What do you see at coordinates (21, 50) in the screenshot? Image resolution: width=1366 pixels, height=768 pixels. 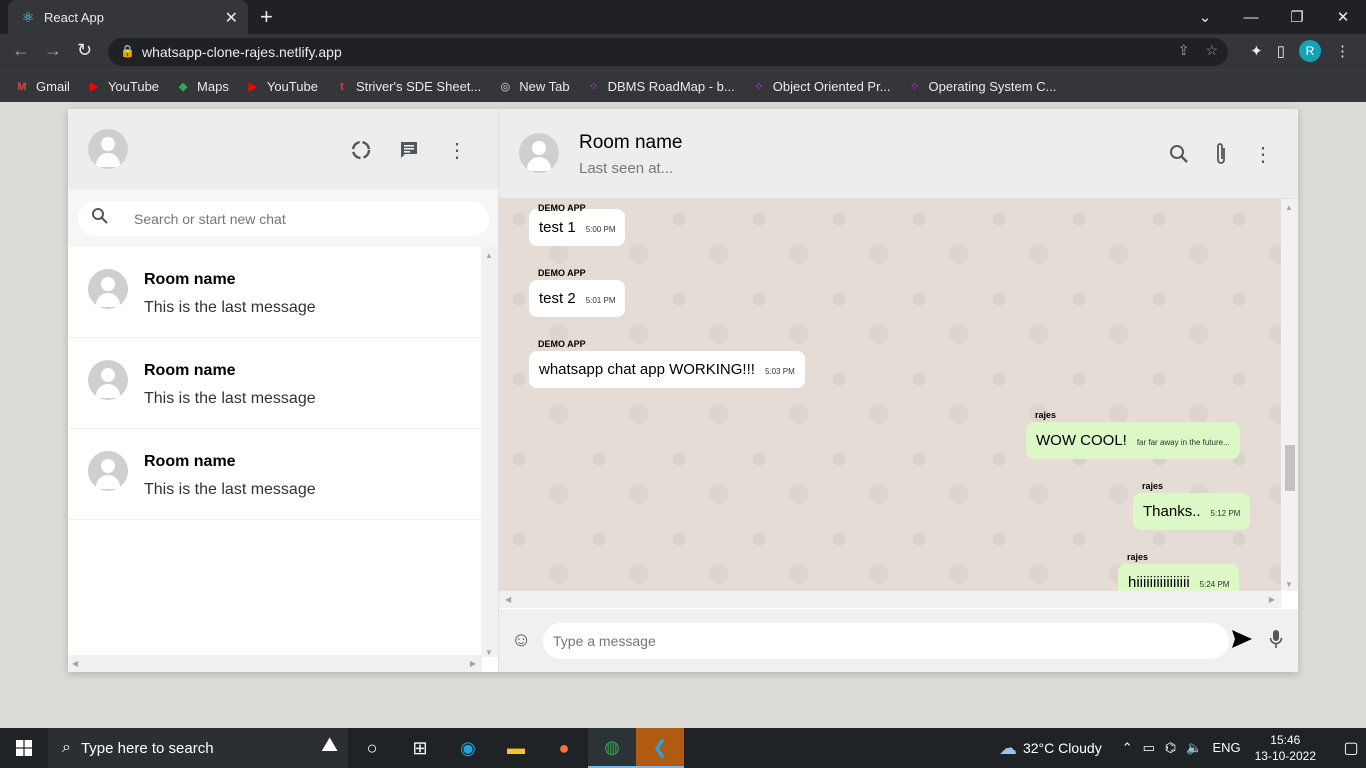 I see `back-icon: ←` at bounding box center [21, 50].